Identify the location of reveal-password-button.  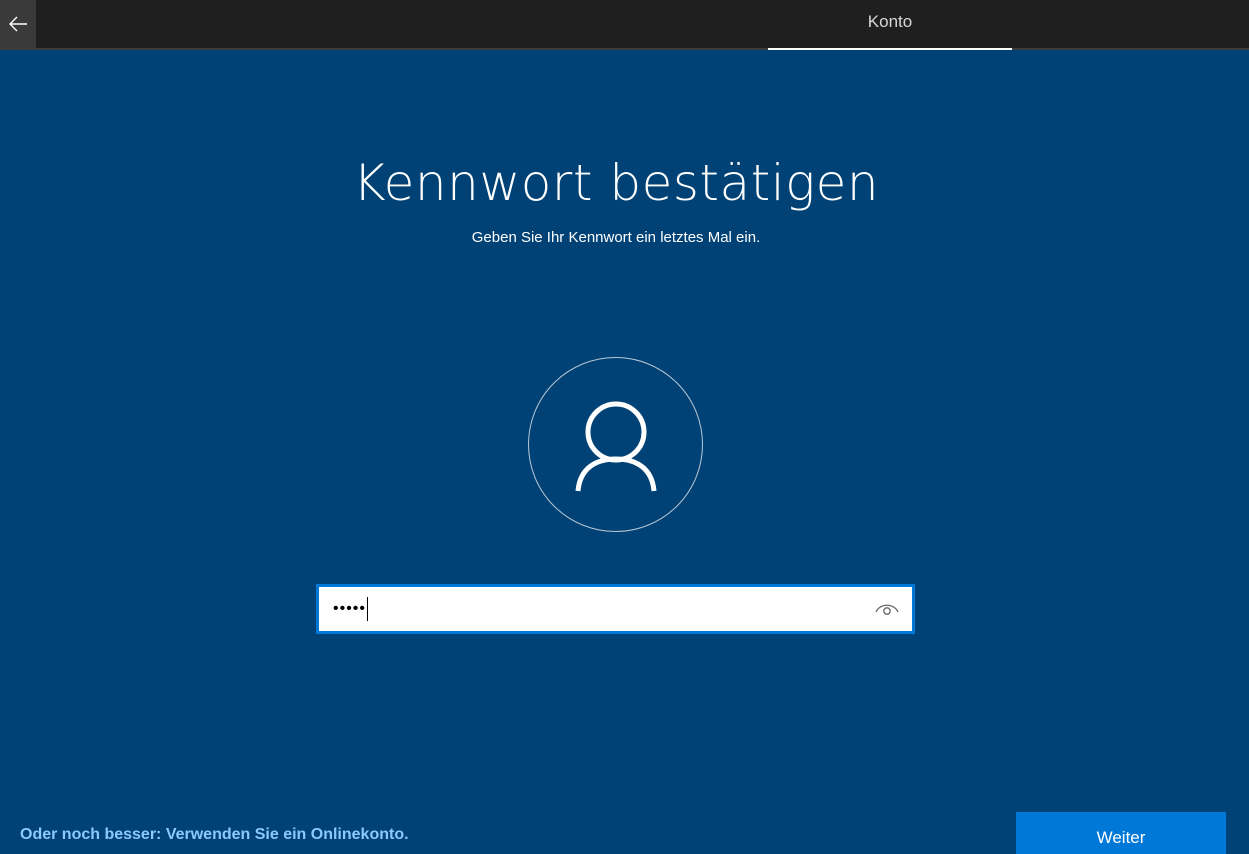
(887, 609).